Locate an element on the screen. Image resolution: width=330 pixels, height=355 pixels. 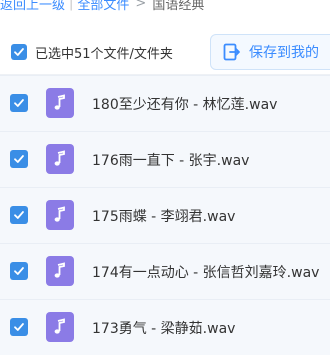
file-name: 174有一点动心 - 张信哲刘嘉玲.wav is located at coordinates (205, 272).